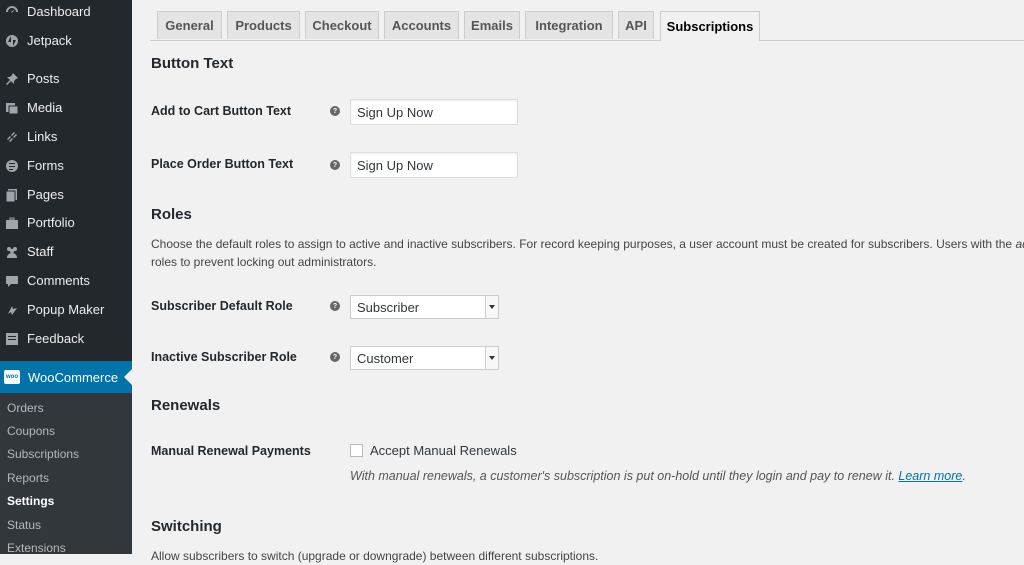 Image resolution: width=1024 pixels, height=565 pixels. What do you see at coordinates (424, 307) in the screenshot?
I see `subscriber-role-select: Subscriber` at bounding box center [424, 307].